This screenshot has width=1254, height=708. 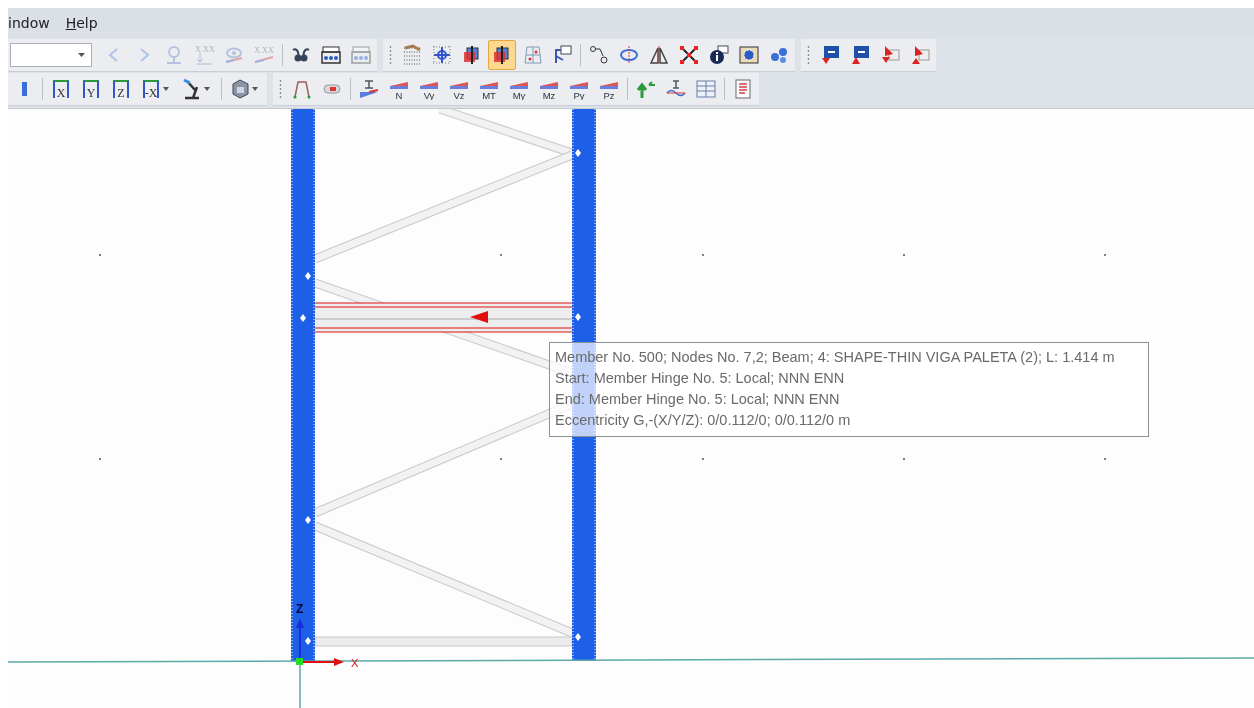 I want to click on mirror-icon, so click(x=659, y=54).